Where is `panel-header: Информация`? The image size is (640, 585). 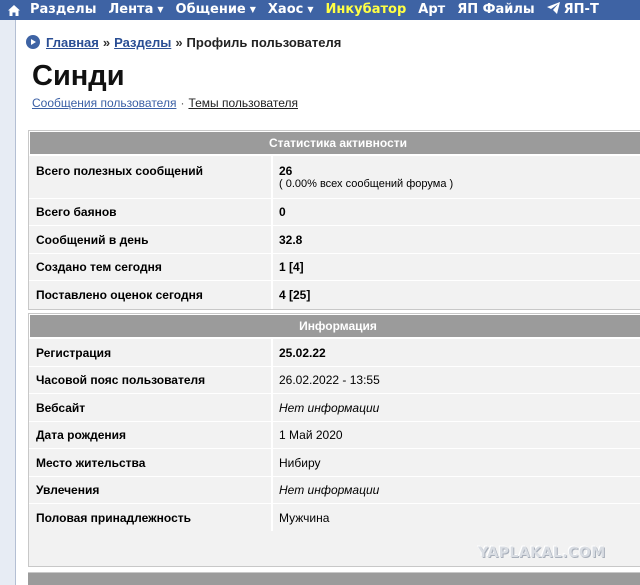
panel-header: Информация is located at coordinates (334, 326).